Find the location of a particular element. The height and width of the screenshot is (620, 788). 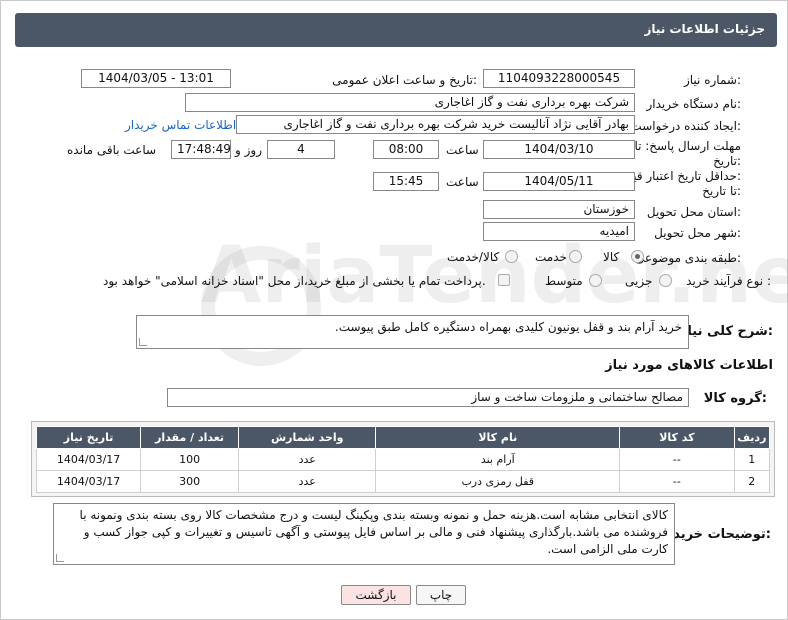

category-option-goods-service: کالا/خدمت is located at coordinates (473, 257).